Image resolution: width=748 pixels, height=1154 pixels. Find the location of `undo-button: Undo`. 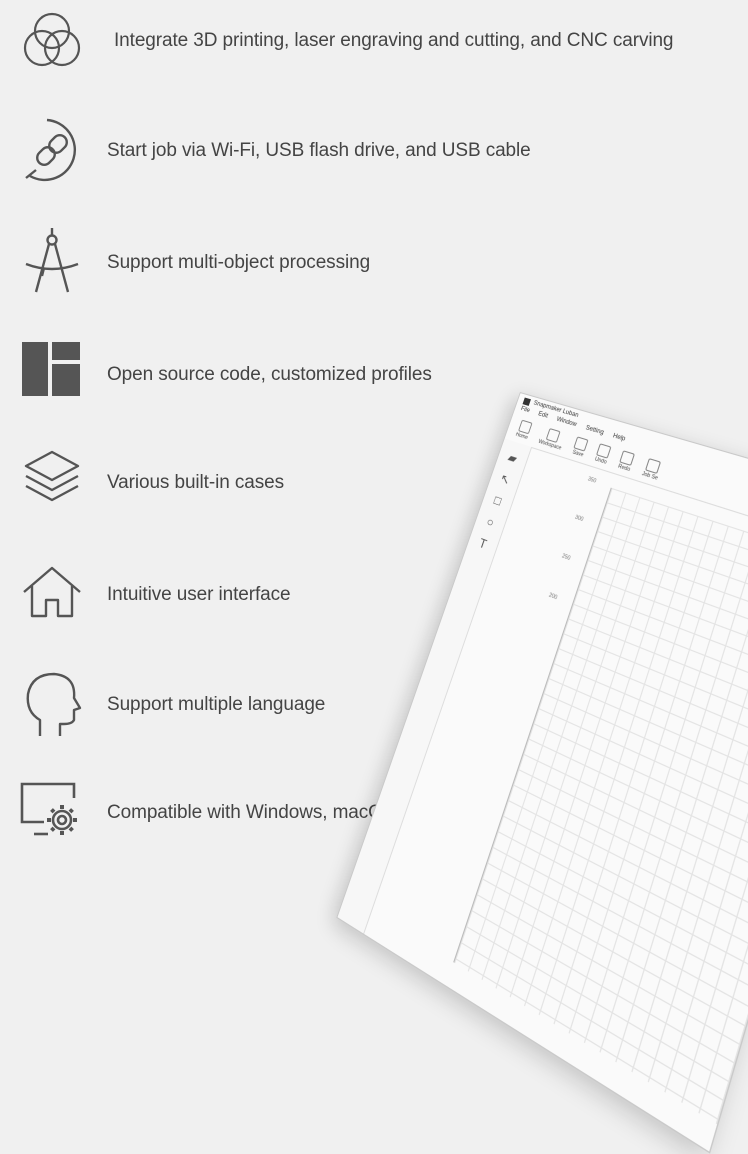

undo-button: Undo is located at coordinates (603, 455).